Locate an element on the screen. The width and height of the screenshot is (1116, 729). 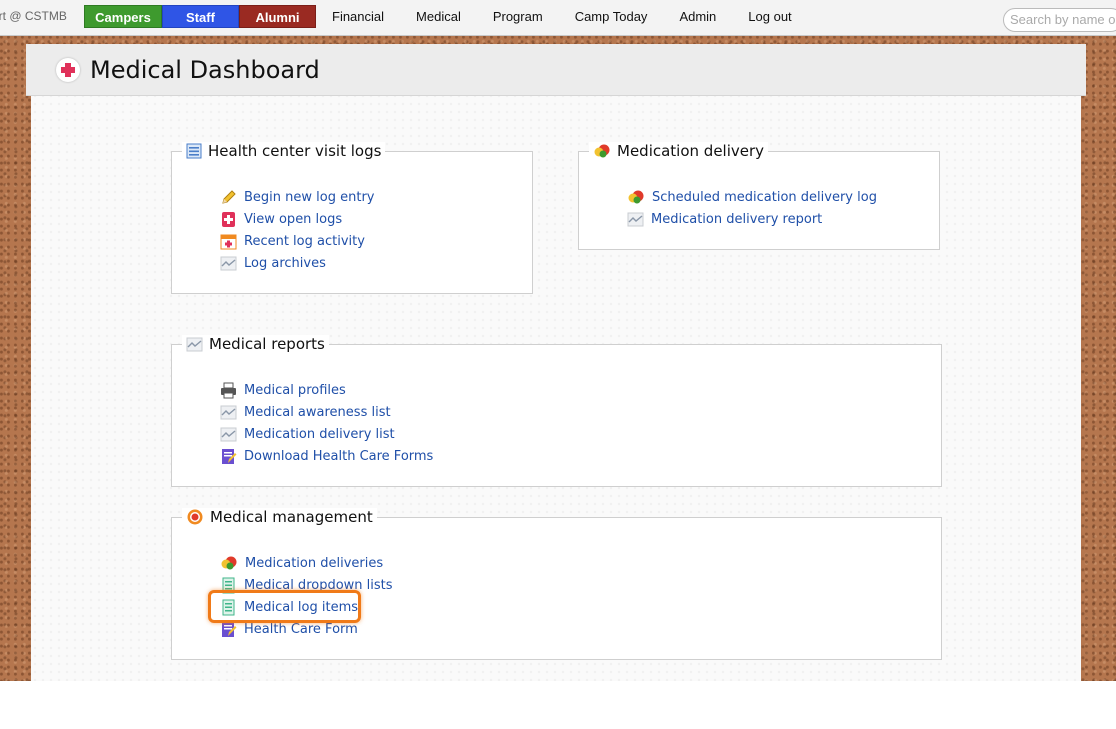
gear-icon is located at coordinates (195, 517).